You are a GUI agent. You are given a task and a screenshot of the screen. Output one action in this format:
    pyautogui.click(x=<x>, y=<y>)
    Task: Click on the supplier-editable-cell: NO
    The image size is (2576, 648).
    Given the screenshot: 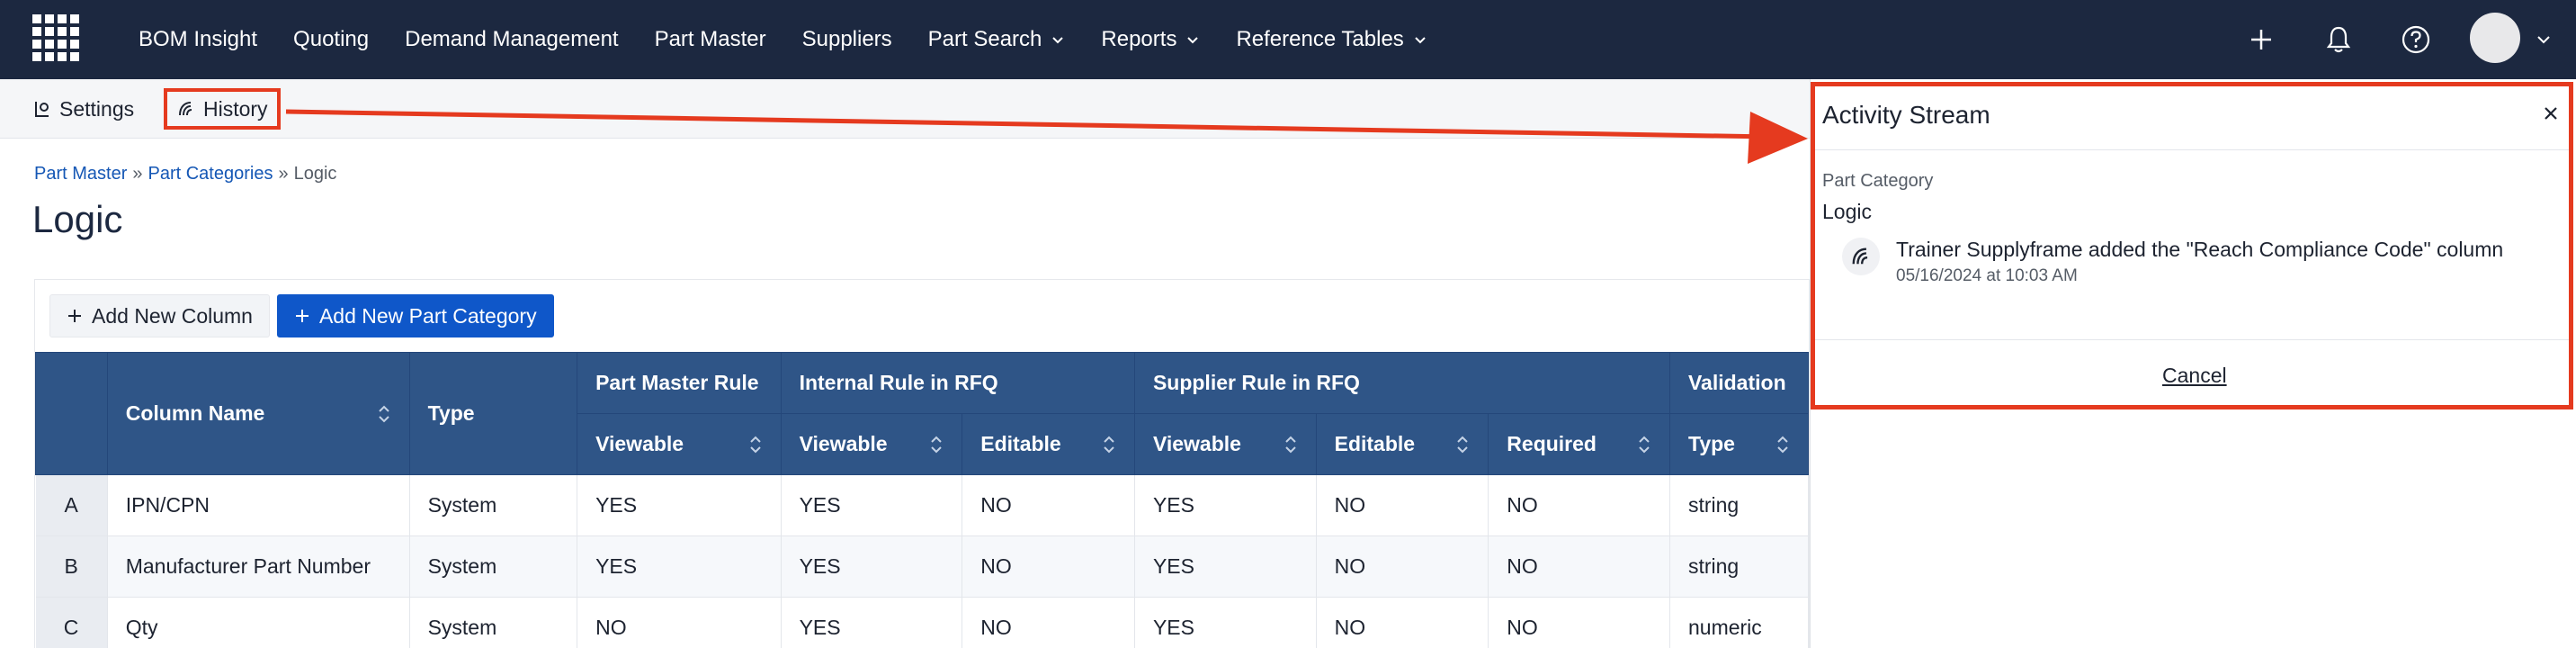 What is the action you would take?
    pyautogui.click(x=1402, y=567)
    